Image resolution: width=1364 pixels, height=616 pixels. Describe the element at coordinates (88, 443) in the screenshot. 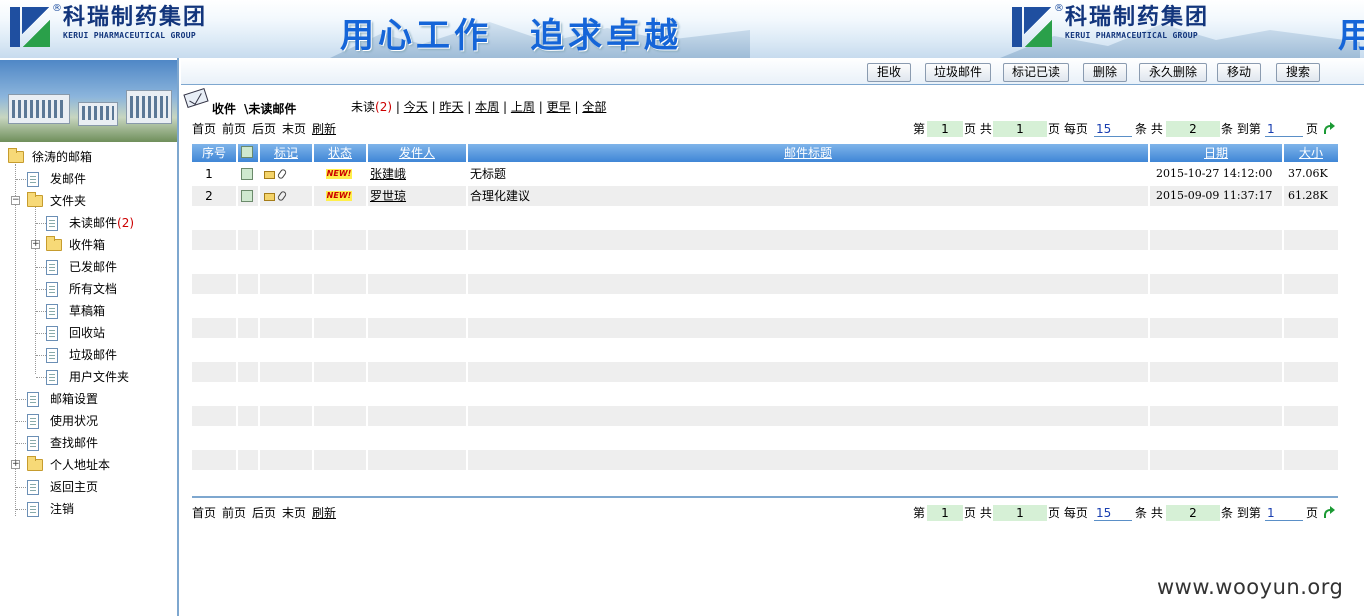

I see `sidebar-item-find: 查找邮件` at that location.